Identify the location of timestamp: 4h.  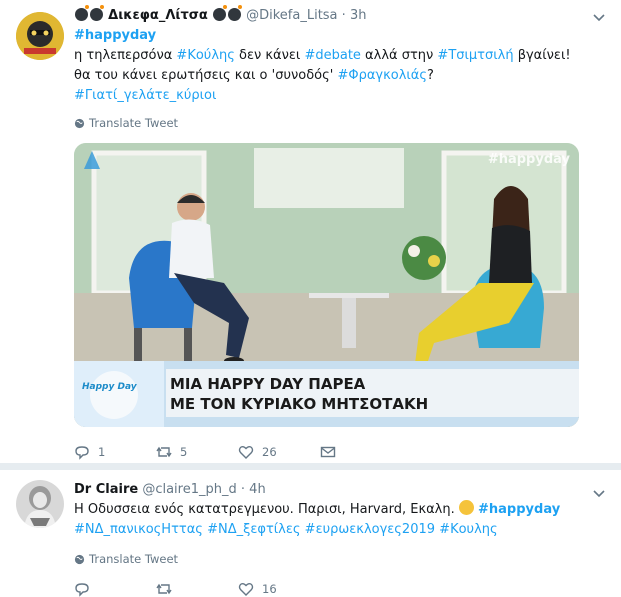
(257, 489).